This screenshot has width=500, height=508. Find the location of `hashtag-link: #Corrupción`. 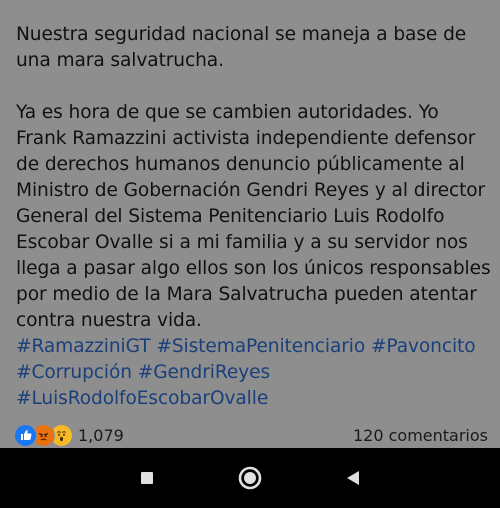

hashtag-link: #Corrupción is located at coordinates (74, 372).